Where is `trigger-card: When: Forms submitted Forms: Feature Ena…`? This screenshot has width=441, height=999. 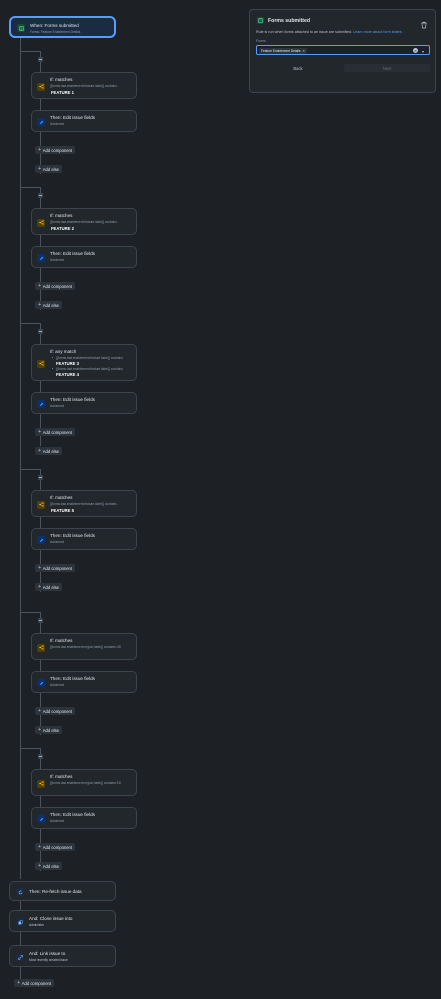
trigger-card: When: Forms submitted Forms: Feature Ena… is located at coordinates (62, 27).